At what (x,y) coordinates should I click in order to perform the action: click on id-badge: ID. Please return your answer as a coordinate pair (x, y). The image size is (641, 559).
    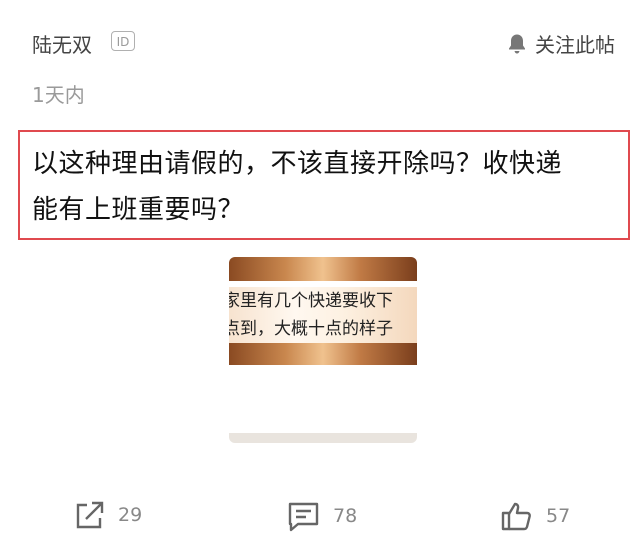
    Looking at the image, I should click on (123, 41).